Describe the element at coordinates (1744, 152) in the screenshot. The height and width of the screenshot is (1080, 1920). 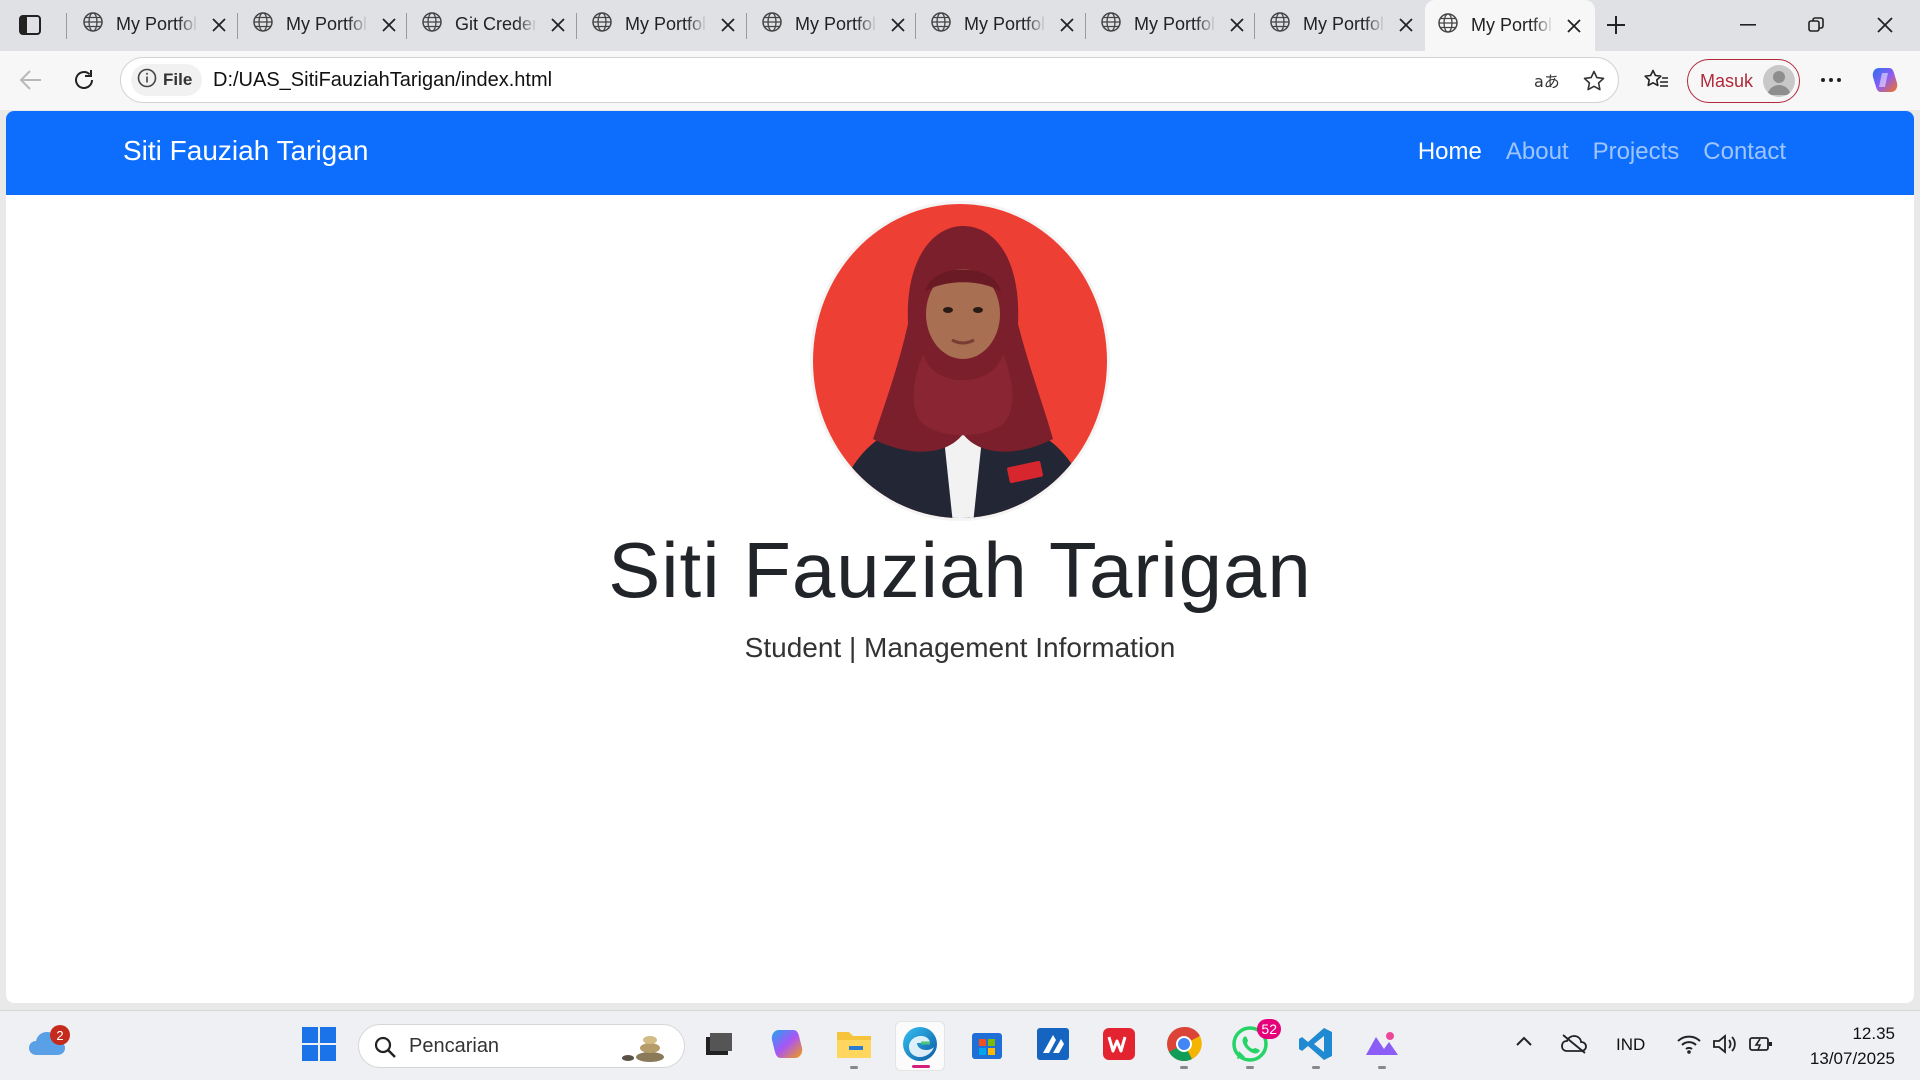
I see `nav-link-contact: Contact` at that location.